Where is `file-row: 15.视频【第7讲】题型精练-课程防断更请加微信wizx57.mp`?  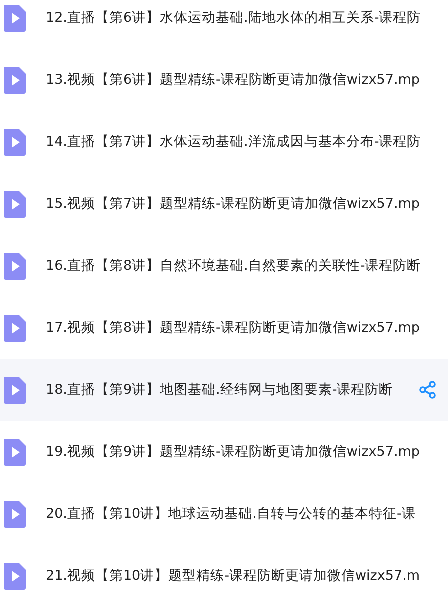 file-row: 15.视频【第7讲】题型精练-课程防断更请加微信wizx57.mp is located at coordinates (224, 204).